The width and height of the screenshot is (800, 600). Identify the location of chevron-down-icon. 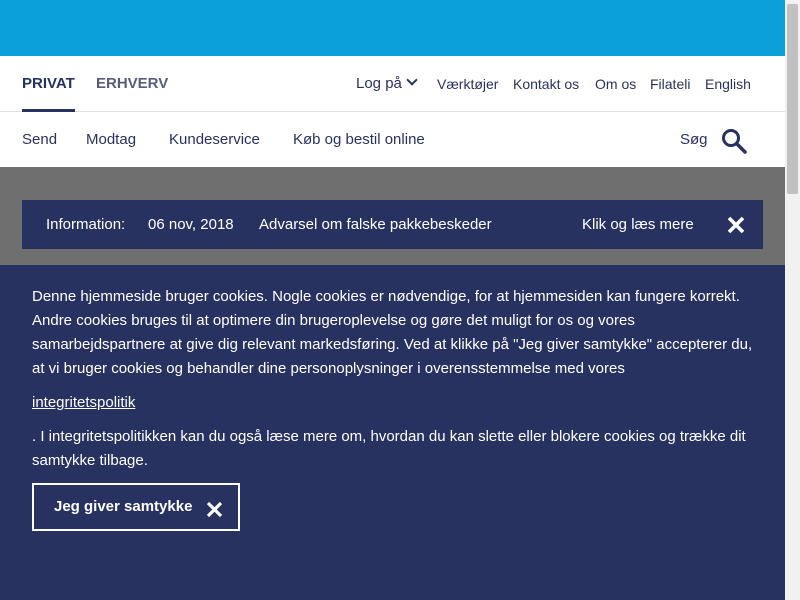
(412, 80).